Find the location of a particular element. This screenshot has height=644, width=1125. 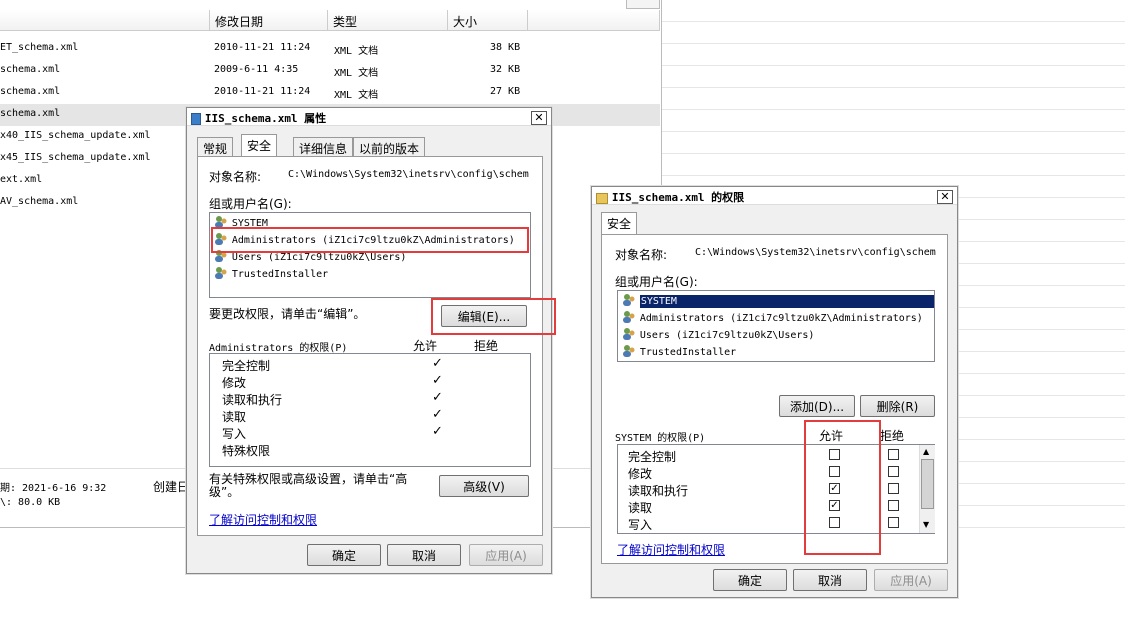

scrollbar: ▲ ▼ is located at coordinates (927, 489).